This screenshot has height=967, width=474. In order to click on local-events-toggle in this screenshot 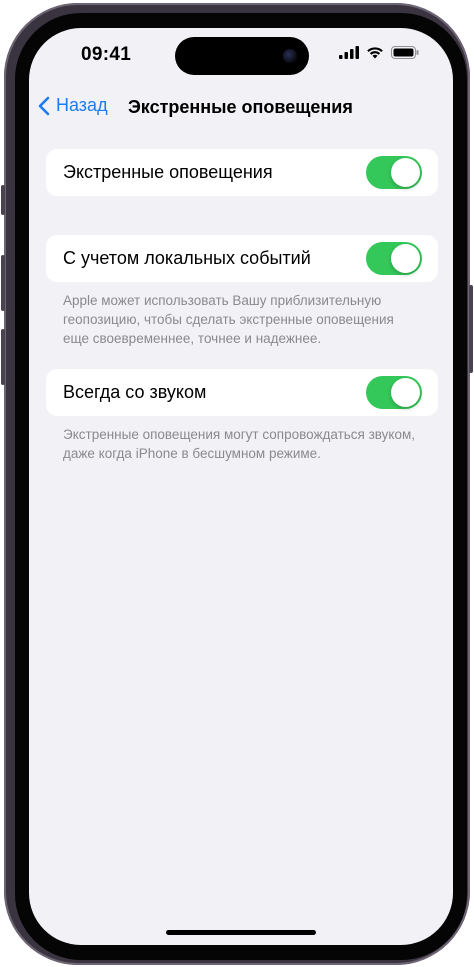, I will do `click(394, 258)`.